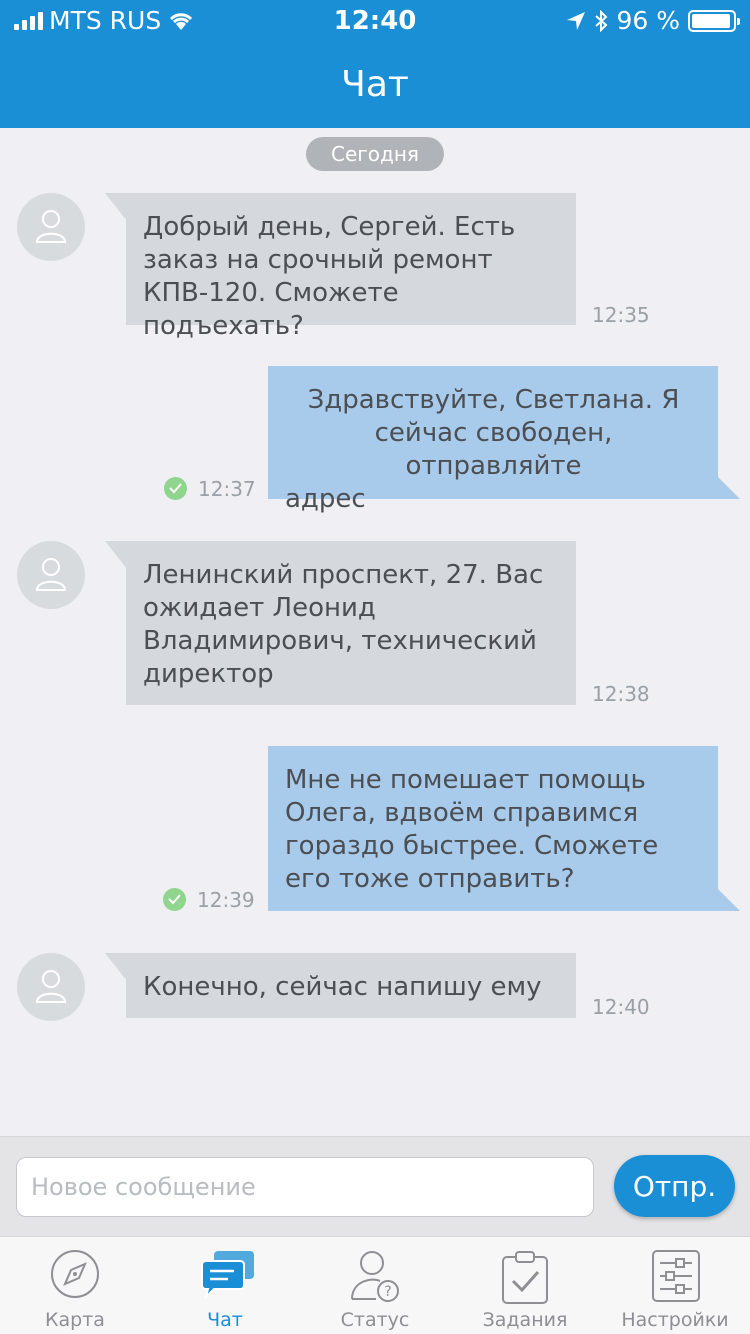 This screenshot has width=750, height=1334. Describe the element at coordinates (601, 20) in the screenshot. I see `bluetooth-icon` at that location.